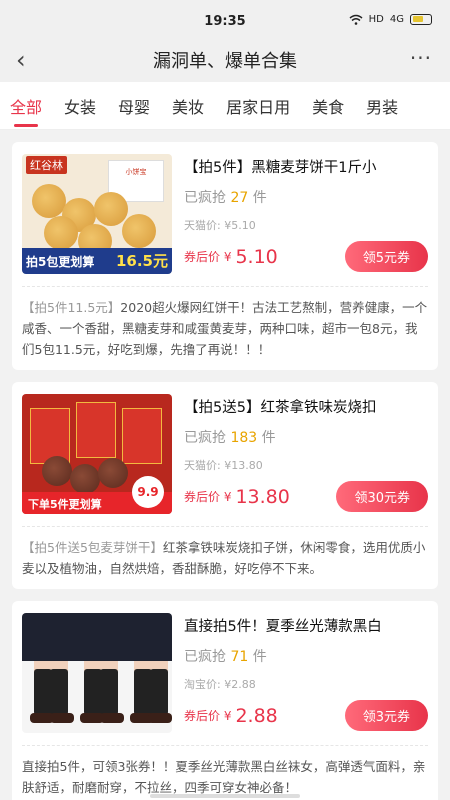 This screenshot has width=450, height=800. What do you see at coordinates (225, 657) in the screenshot?
I see `sold-count: 已疯抢 71 件` at bounding box center [225, 657].